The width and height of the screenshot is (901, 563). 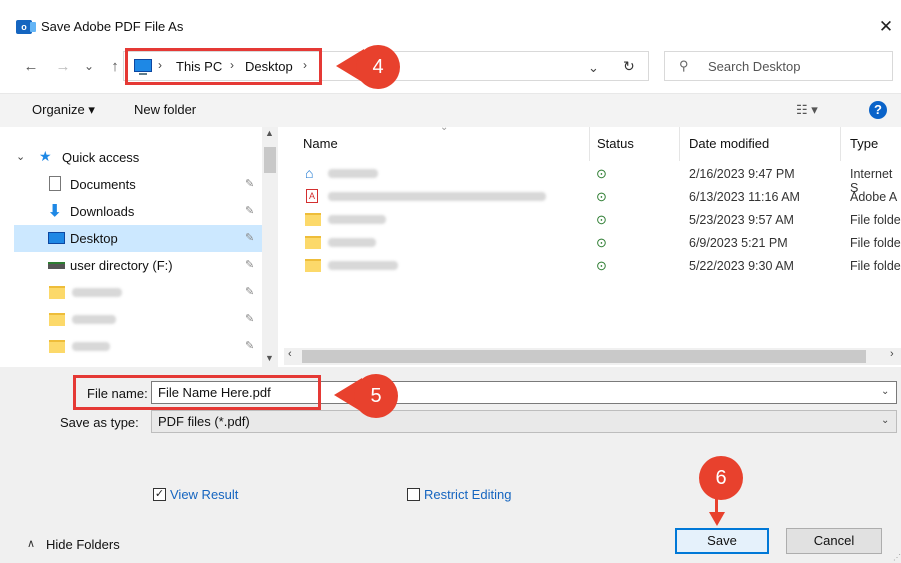 I want to click on downloads-icon: ⬇, so click(x=55, y=211).